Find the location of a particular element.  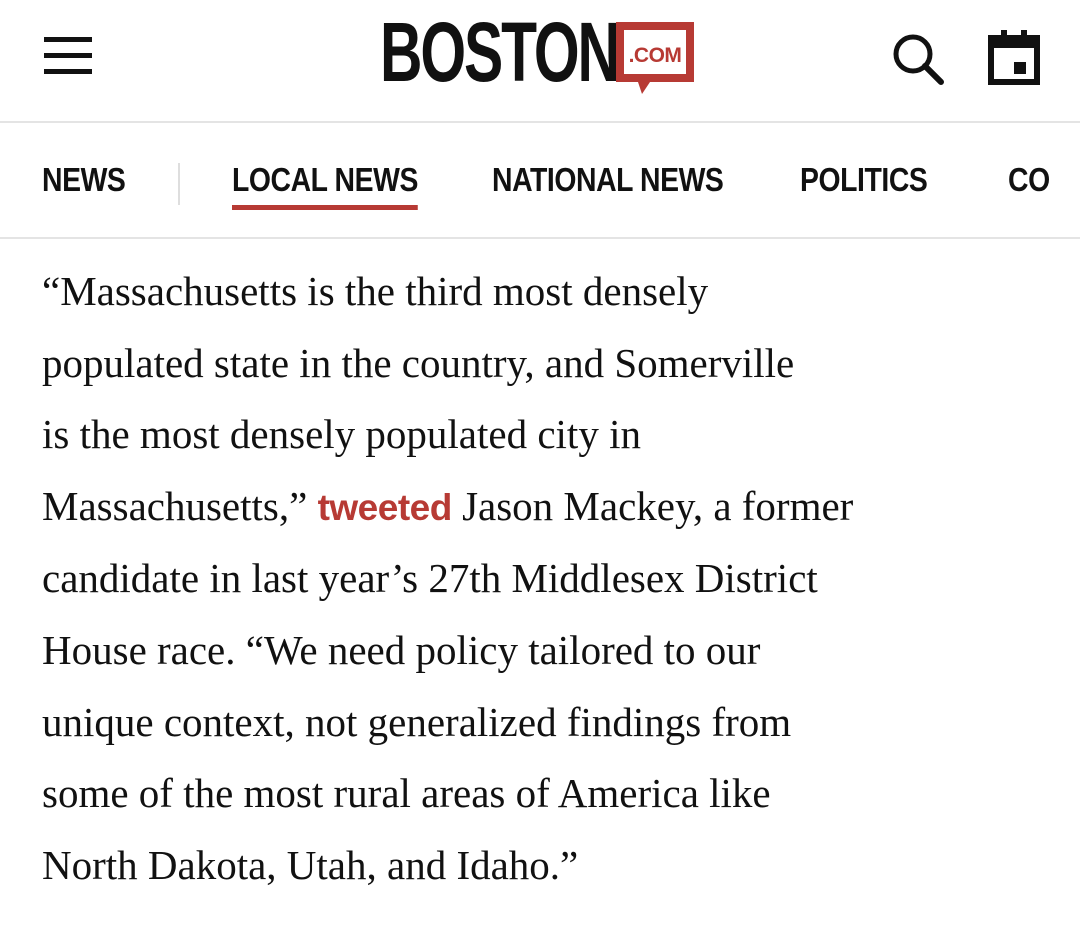

calendar-icon is located at coordinates (1014, 57).